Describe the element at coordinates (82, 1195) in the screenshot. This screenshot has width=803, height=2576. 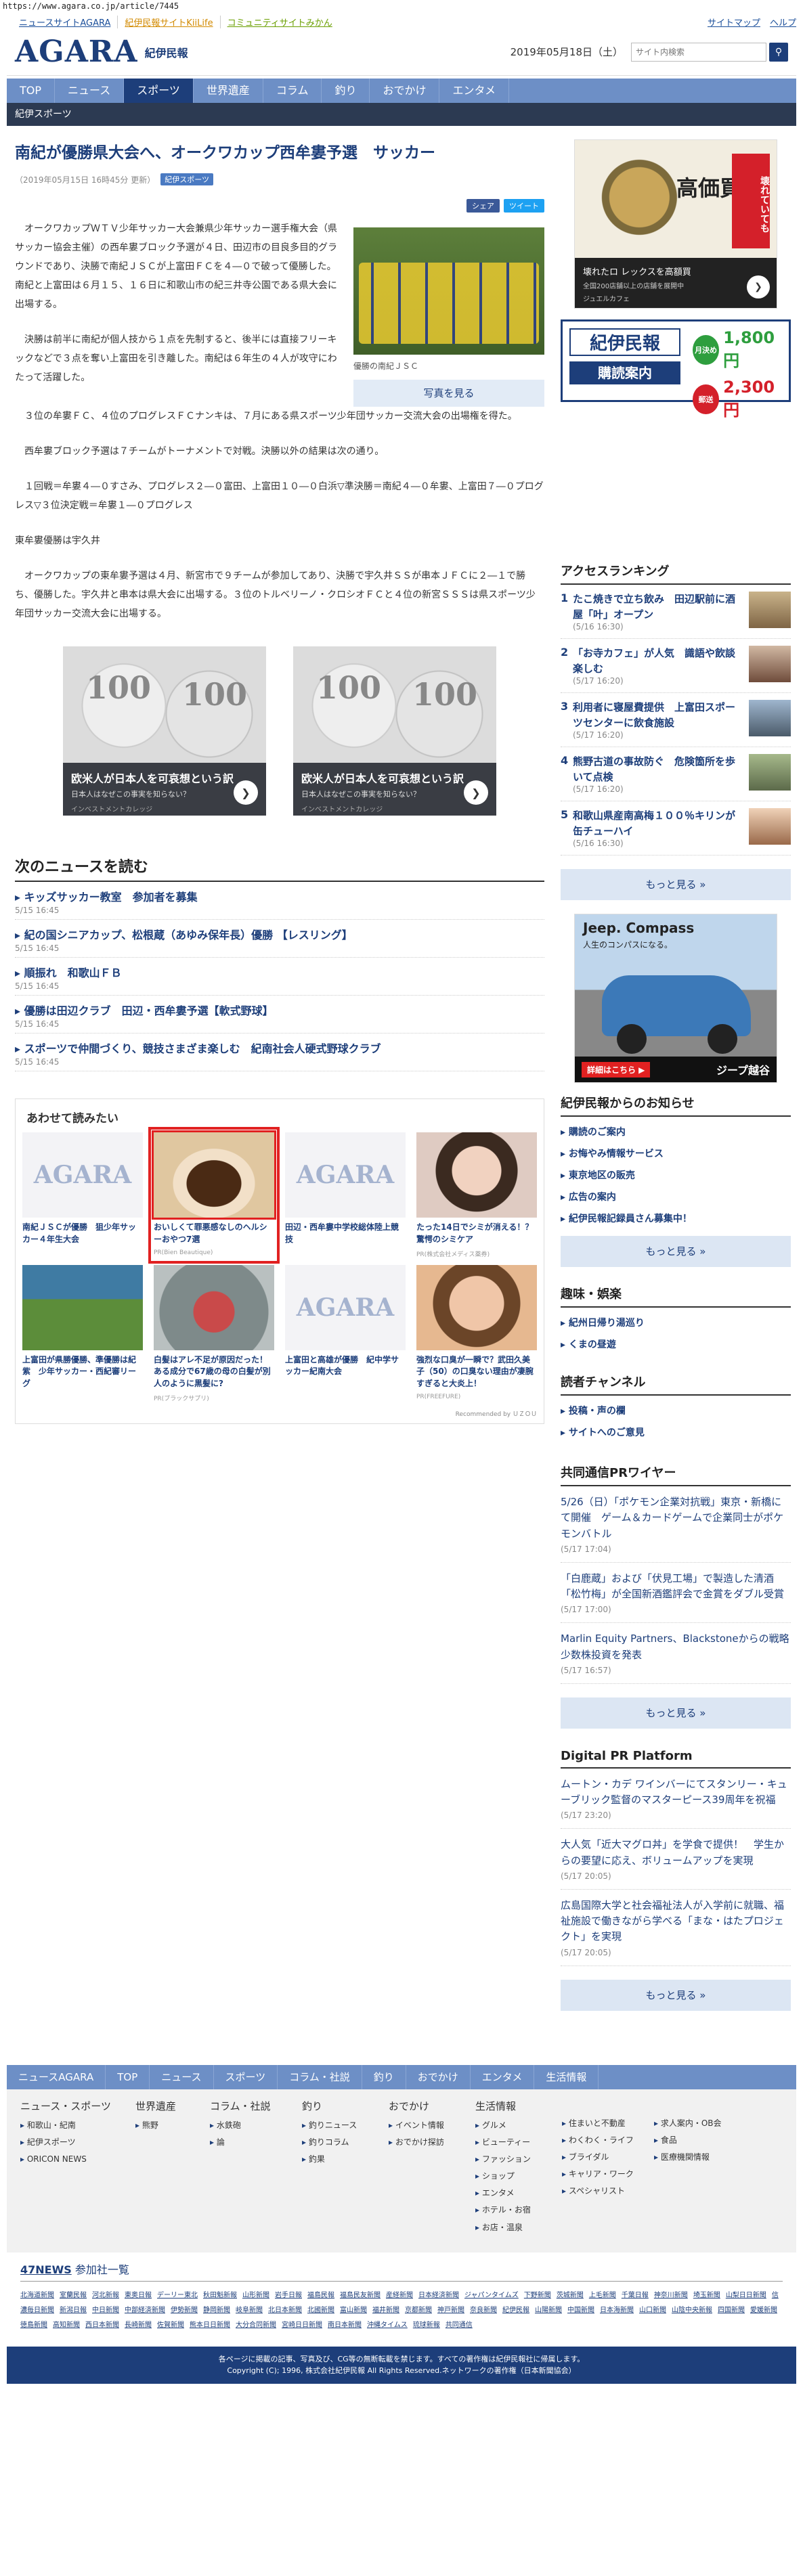
I see `recommend-card: AGARA 南紀ＪＳＣが優勝 狙少年サッカー４年生大会` at that location.